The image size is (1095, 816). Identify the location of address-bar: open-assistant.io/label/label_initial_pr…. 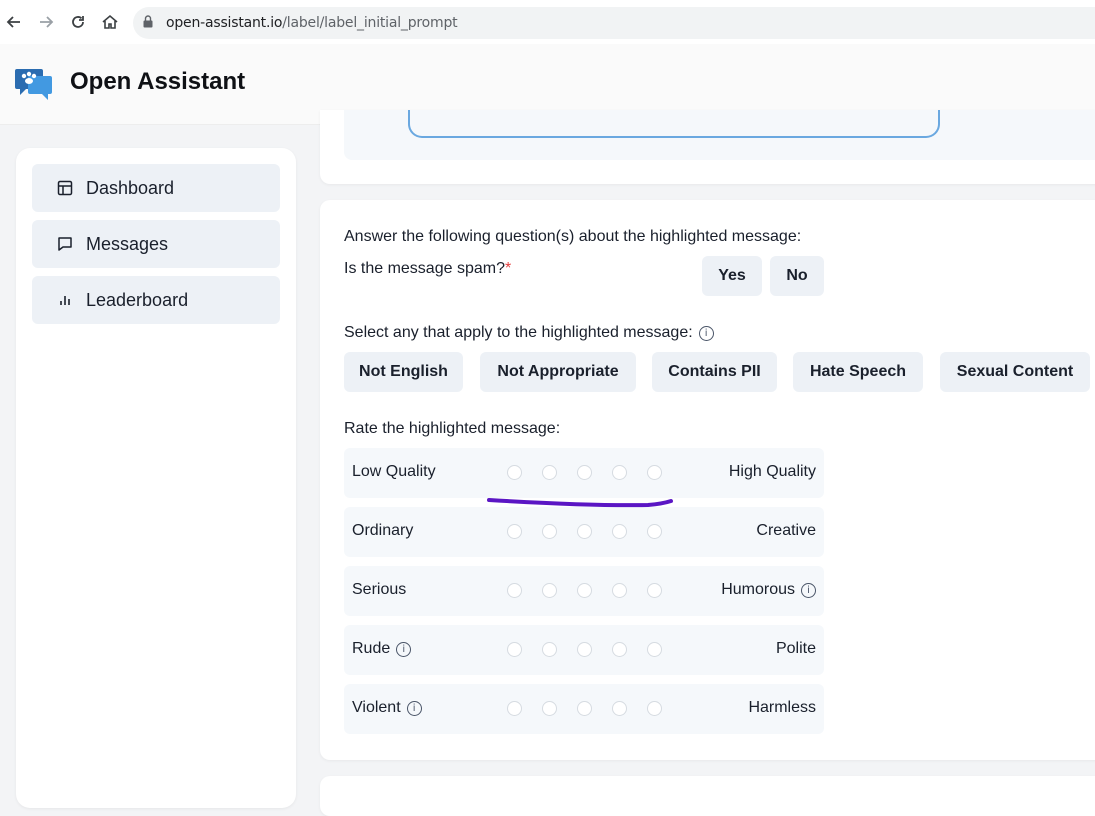
(614, 23).